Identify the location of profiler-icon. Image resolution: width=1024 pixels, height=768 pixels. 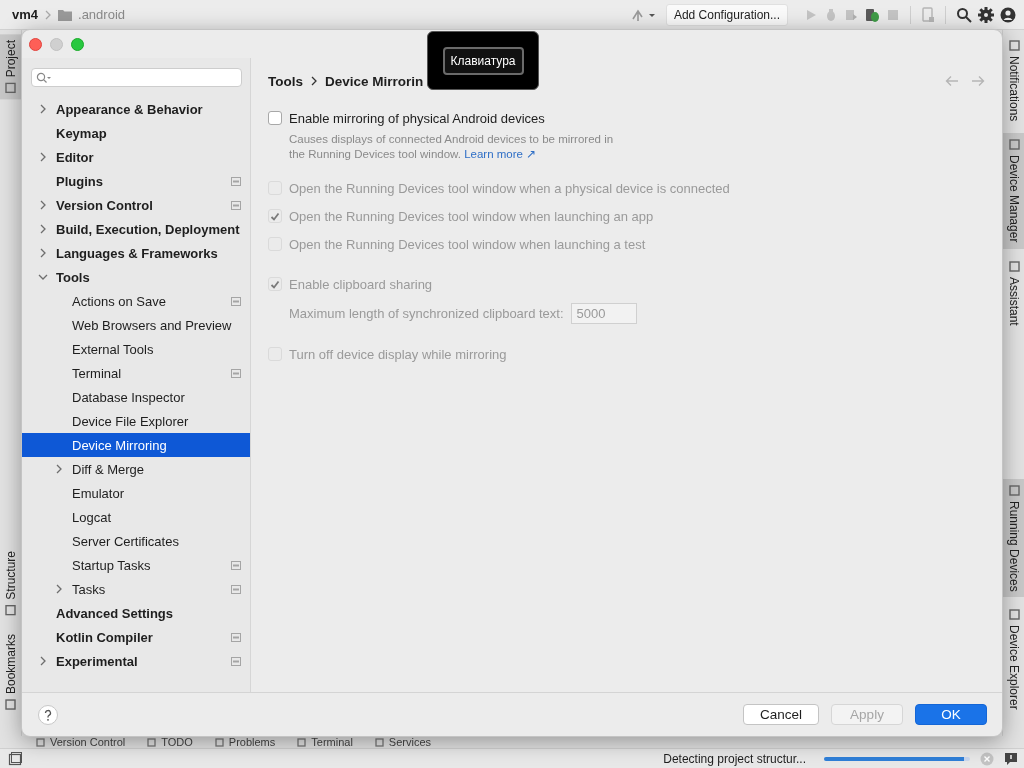
(851, 14).